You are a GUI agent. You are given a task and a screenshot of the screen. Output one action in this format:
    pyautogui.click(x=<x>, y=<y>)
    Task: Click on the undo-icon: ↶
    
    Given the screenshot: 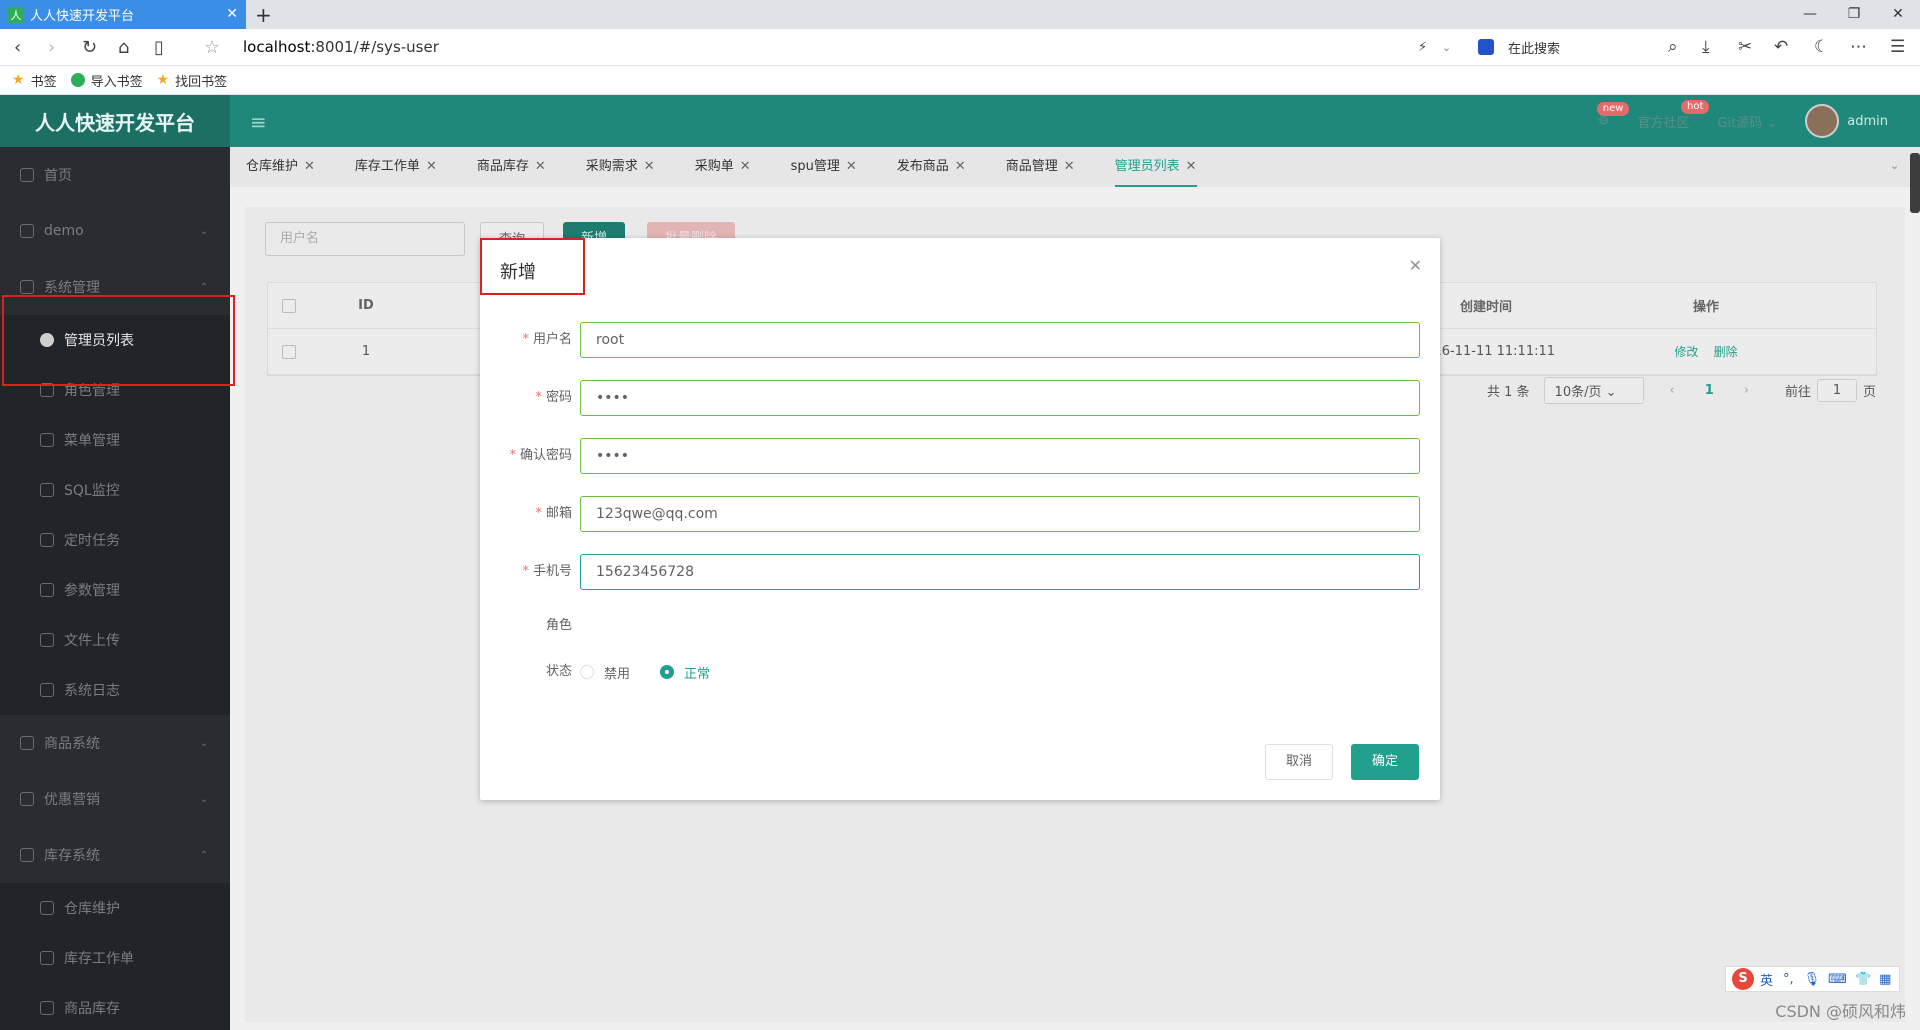 What is the action you would take?
    pyautogui.click(x=1781, y=47)
    